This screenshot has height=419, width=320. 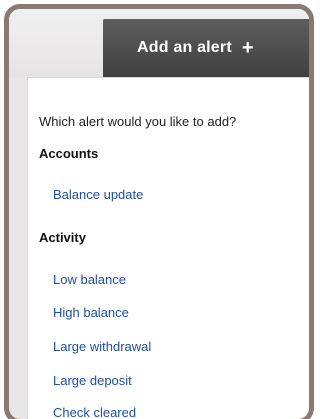 I want to click on alert-option-large-withdrawal: Large withdrawal, so click(x=102, y=346).